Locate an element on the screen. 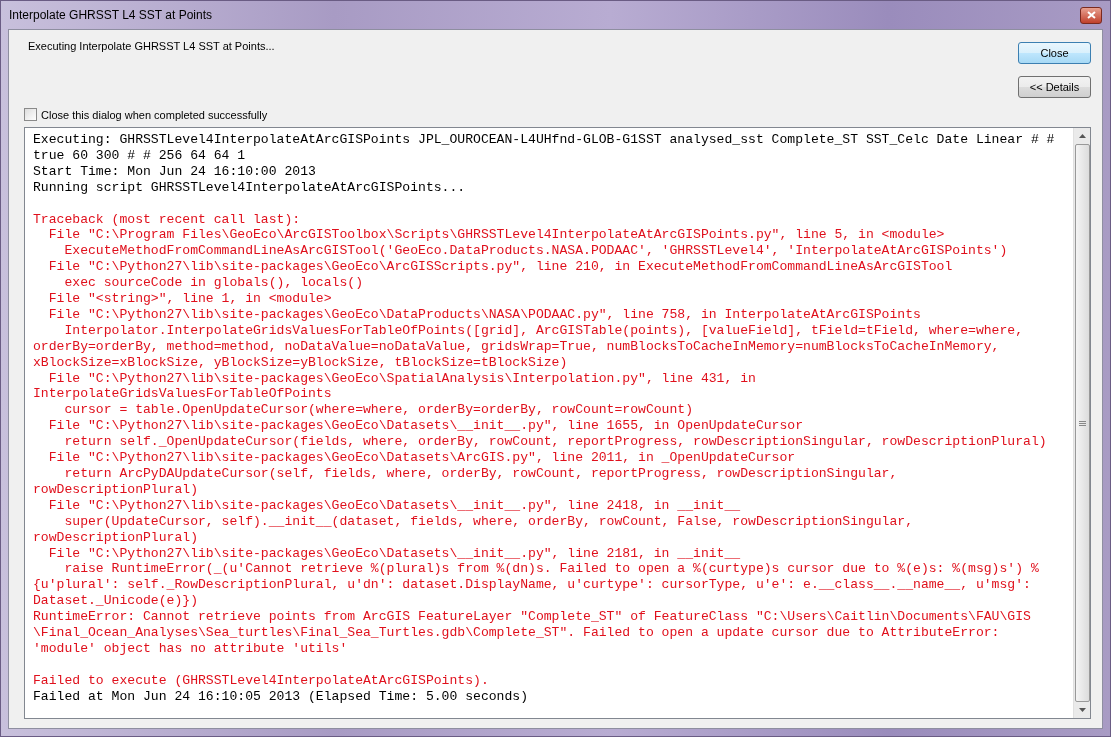  error-line: exec sourceCode in globals(), locals() is located at coordinates (214, 283).